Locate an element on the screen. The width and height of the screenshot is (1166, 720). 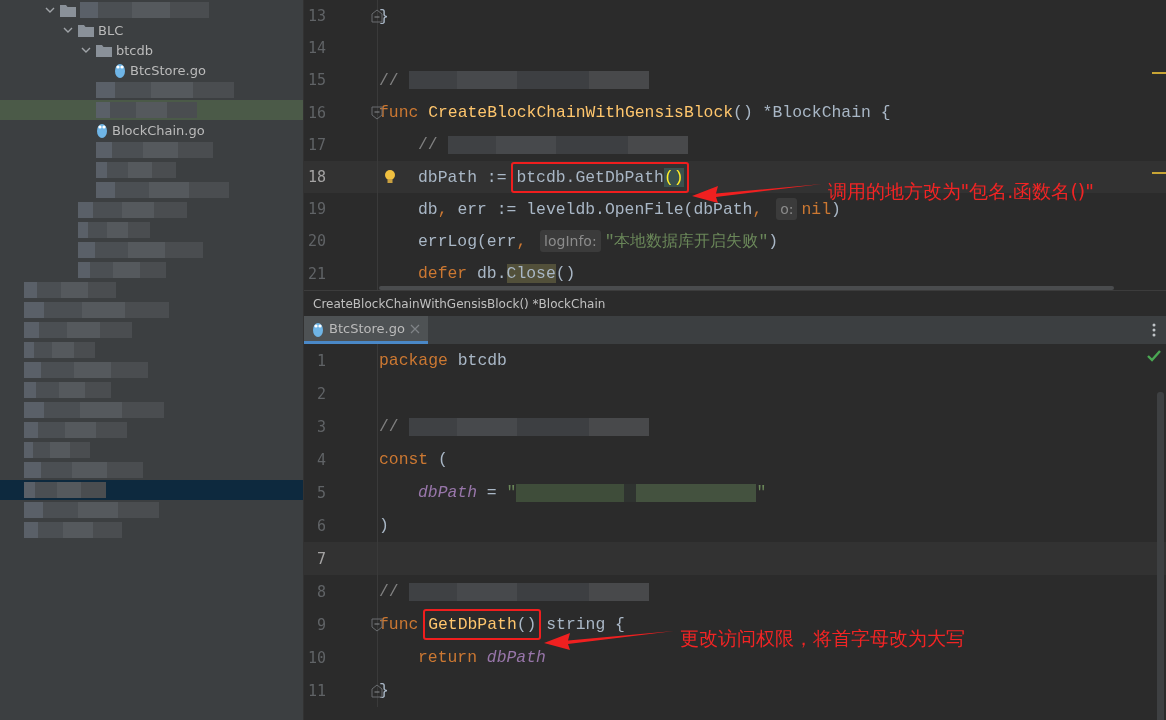
line-number: 16 is located at coordinates (316, 112).